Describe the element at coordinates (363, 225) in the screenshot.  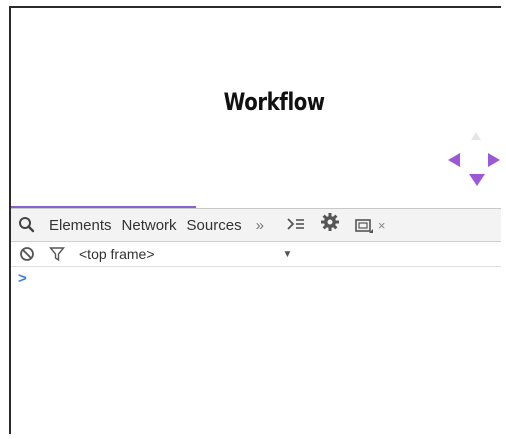
I see `dock-side-icon` at that location.